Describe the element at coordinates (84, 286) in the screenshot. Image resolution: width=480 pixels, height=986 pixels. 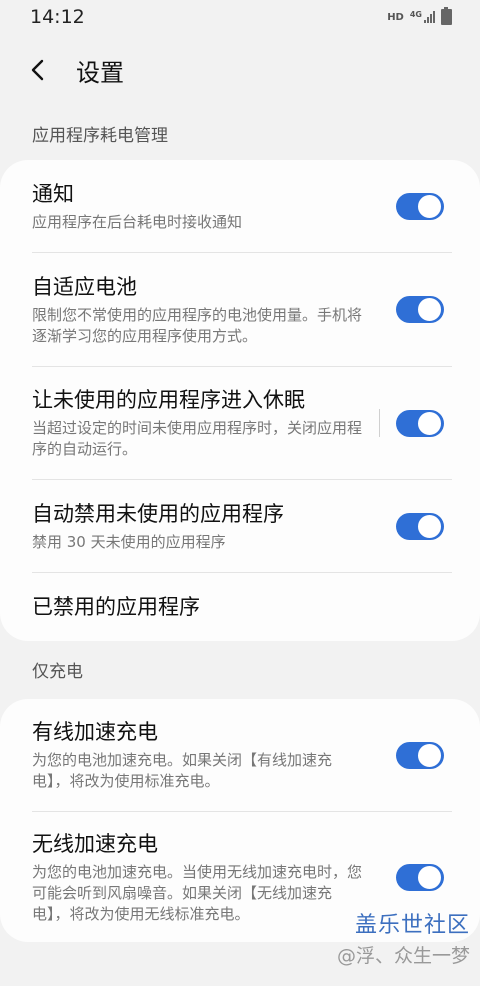
I see `setting-title: 自适应电池` at that location.